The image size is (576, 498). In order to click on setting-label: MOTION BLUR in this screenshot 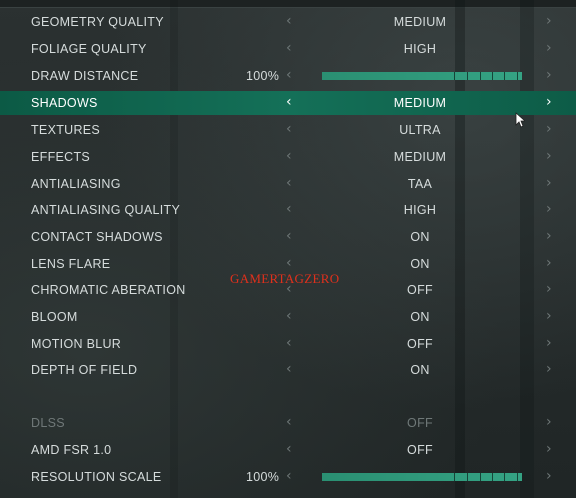, I will do `click(76, 344)`.